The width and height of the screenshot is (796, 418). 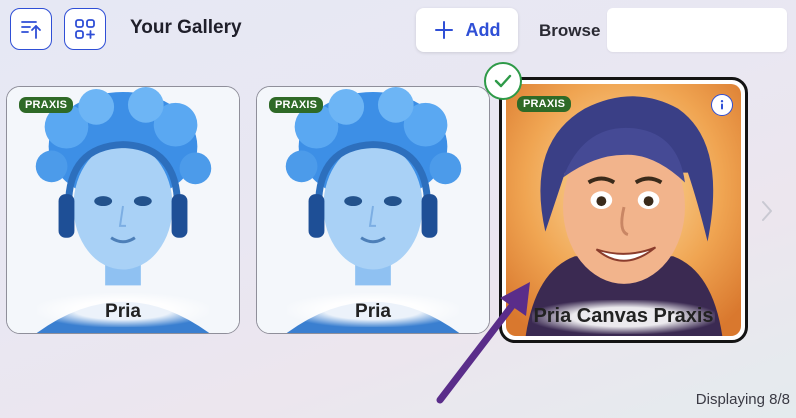 I want to click on browse-label: Browse, so click(x=570, y=30).